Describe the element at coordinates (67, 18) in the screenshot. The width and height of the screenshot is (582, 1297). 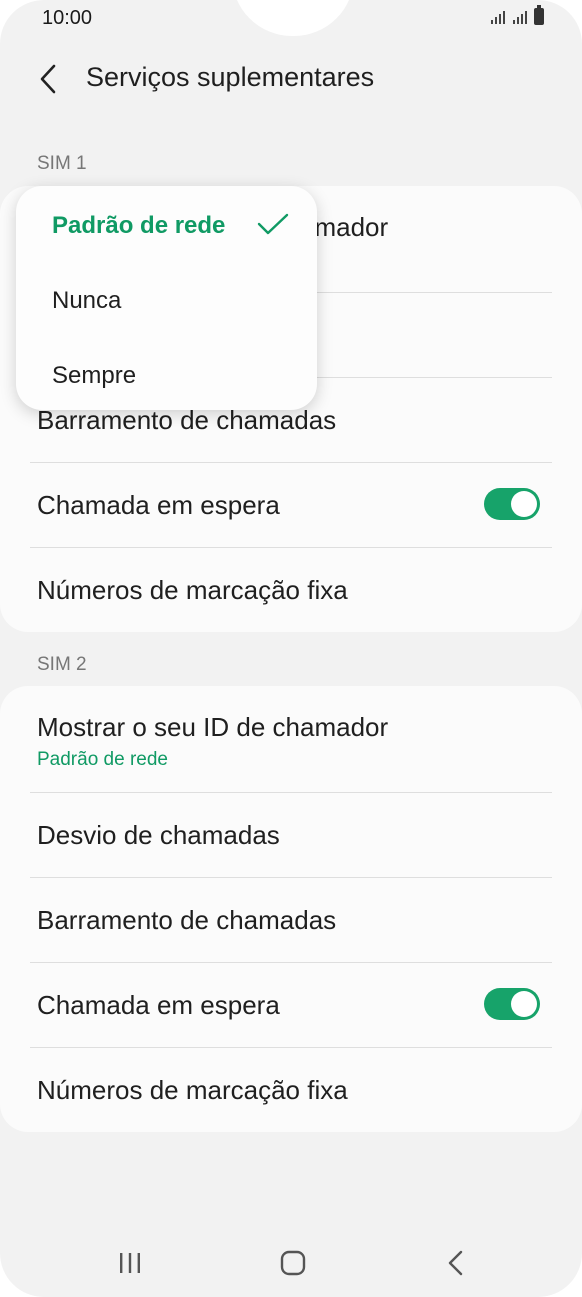
I see `status-time: 10:00` at that location.